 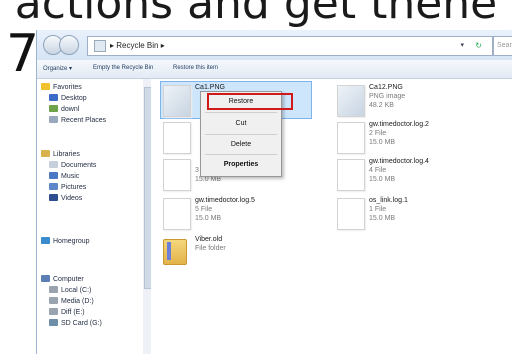 I want to click on nav-videos-label: Videos, so click(x=72, y=198).